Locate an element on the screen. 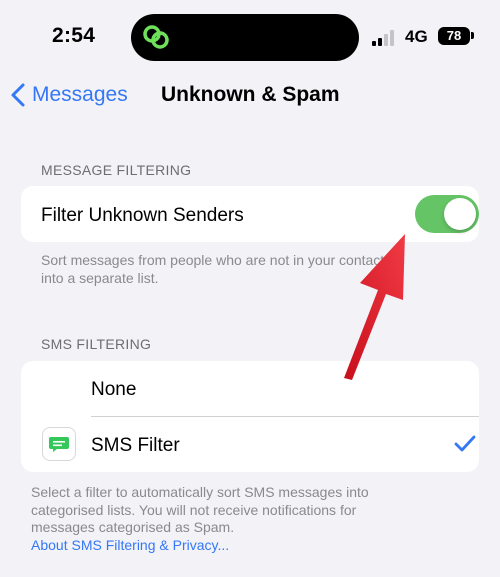 The image size is (500, 577). filter-unknown-label: Filter Unknown Senders is located at coordinates (142, 215).